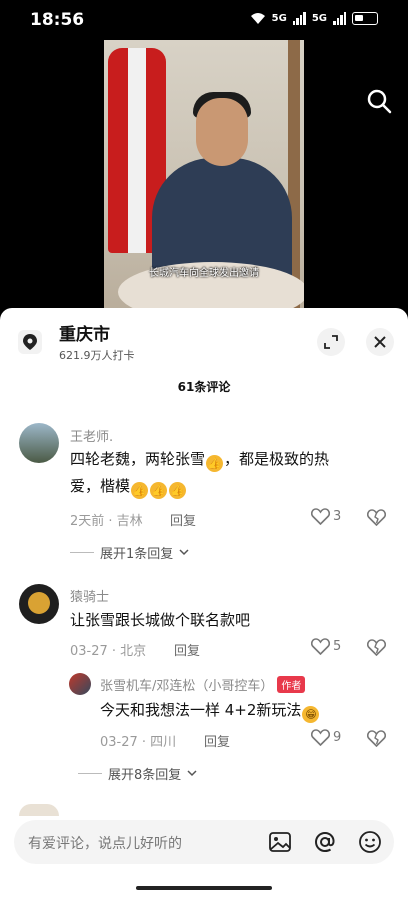  Describe the element at coordinates (279, 18) in the screenshot. I see `signal-label-1: 5G` at that location.